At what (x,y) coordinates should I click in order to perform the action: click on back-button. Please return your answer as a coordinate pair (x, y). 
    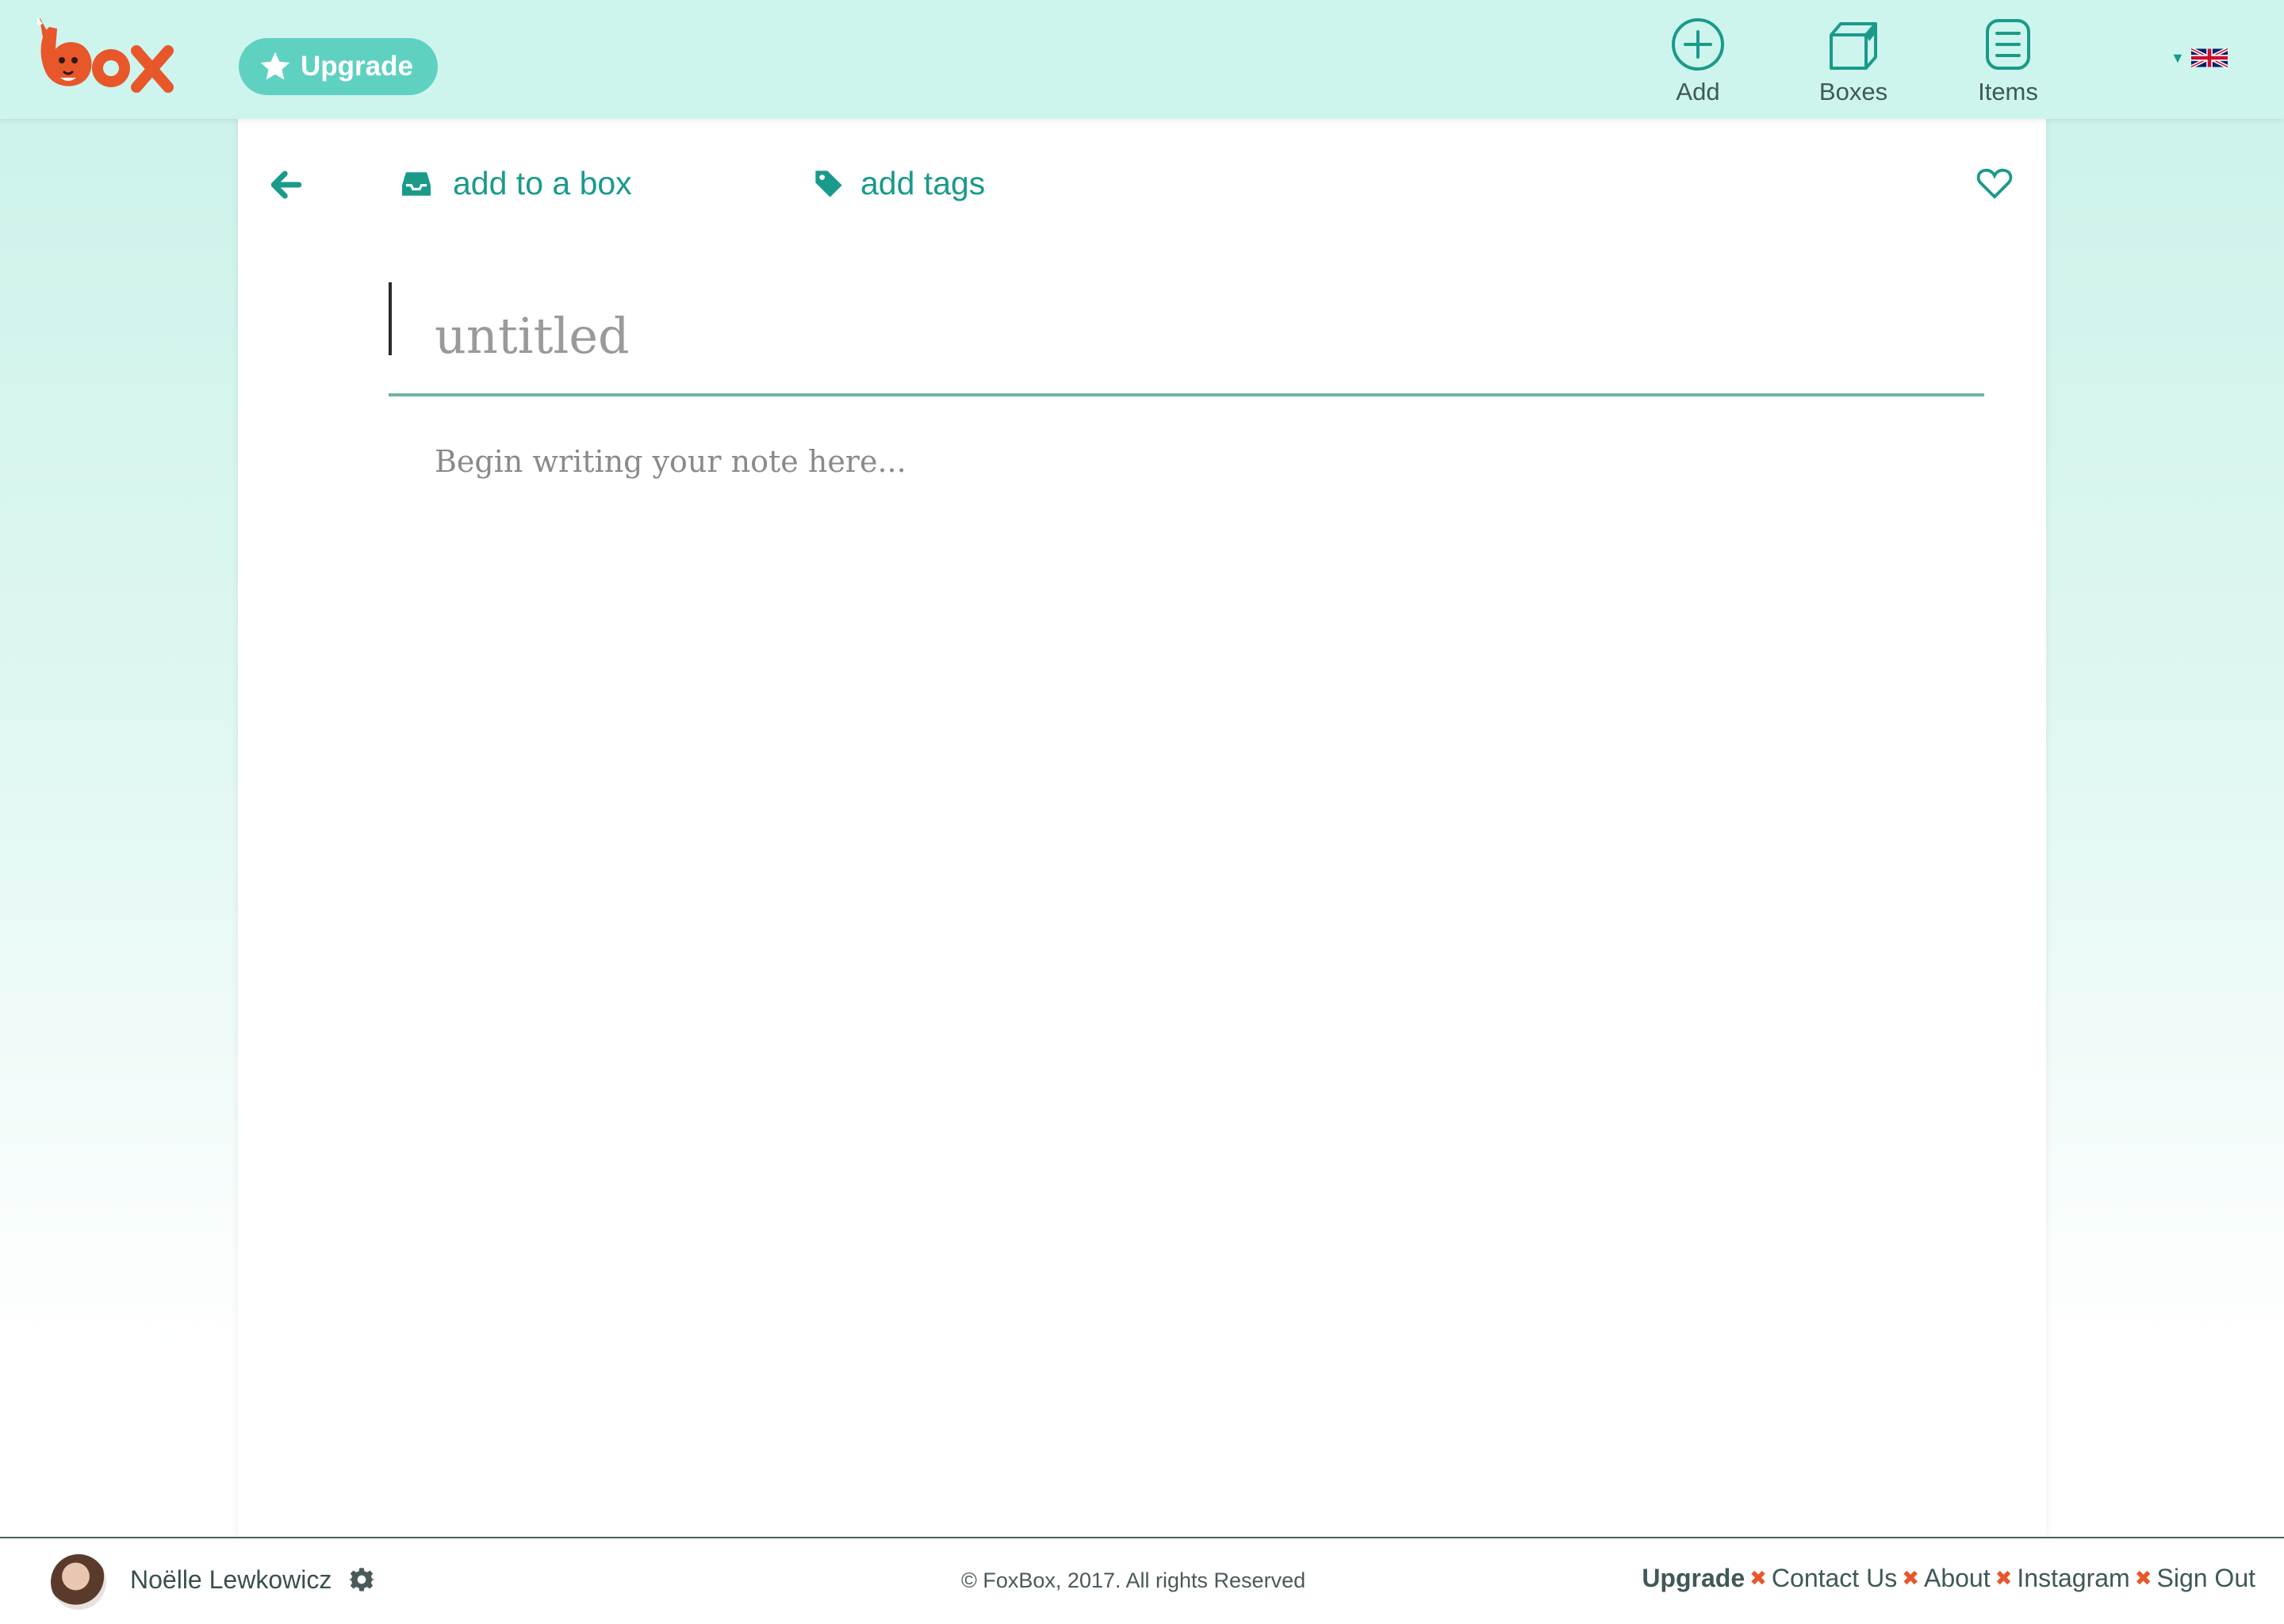
    Looking at the image, I should click on (286, 184).